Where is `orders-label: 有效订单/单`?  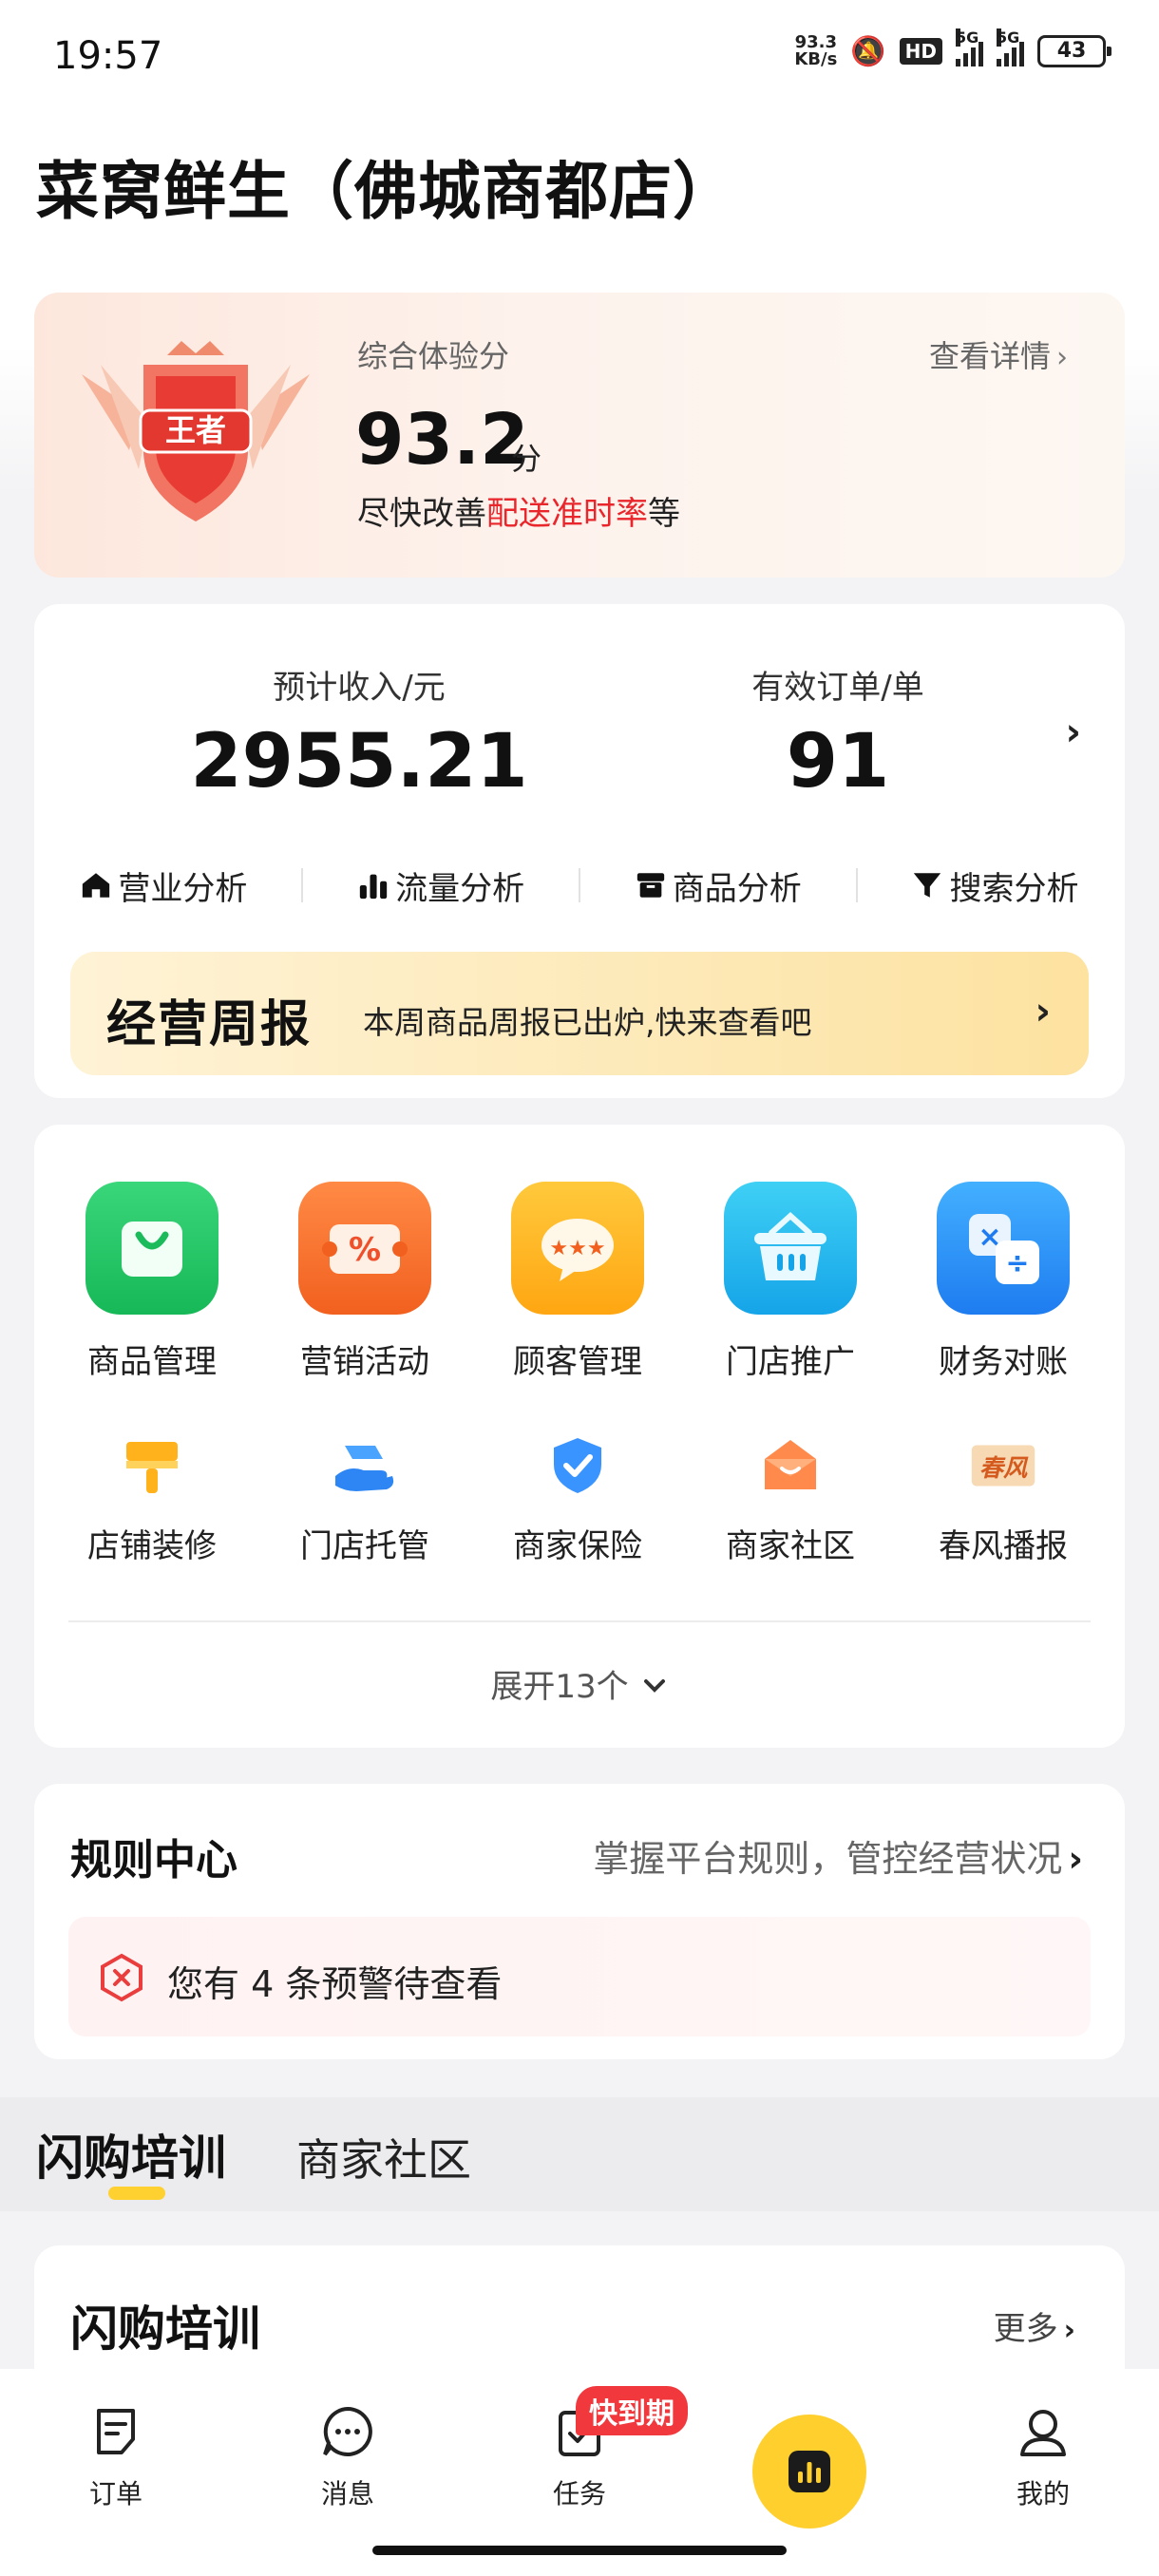 orders-label: 有效订单/单 is located at coordinates (837, 688).